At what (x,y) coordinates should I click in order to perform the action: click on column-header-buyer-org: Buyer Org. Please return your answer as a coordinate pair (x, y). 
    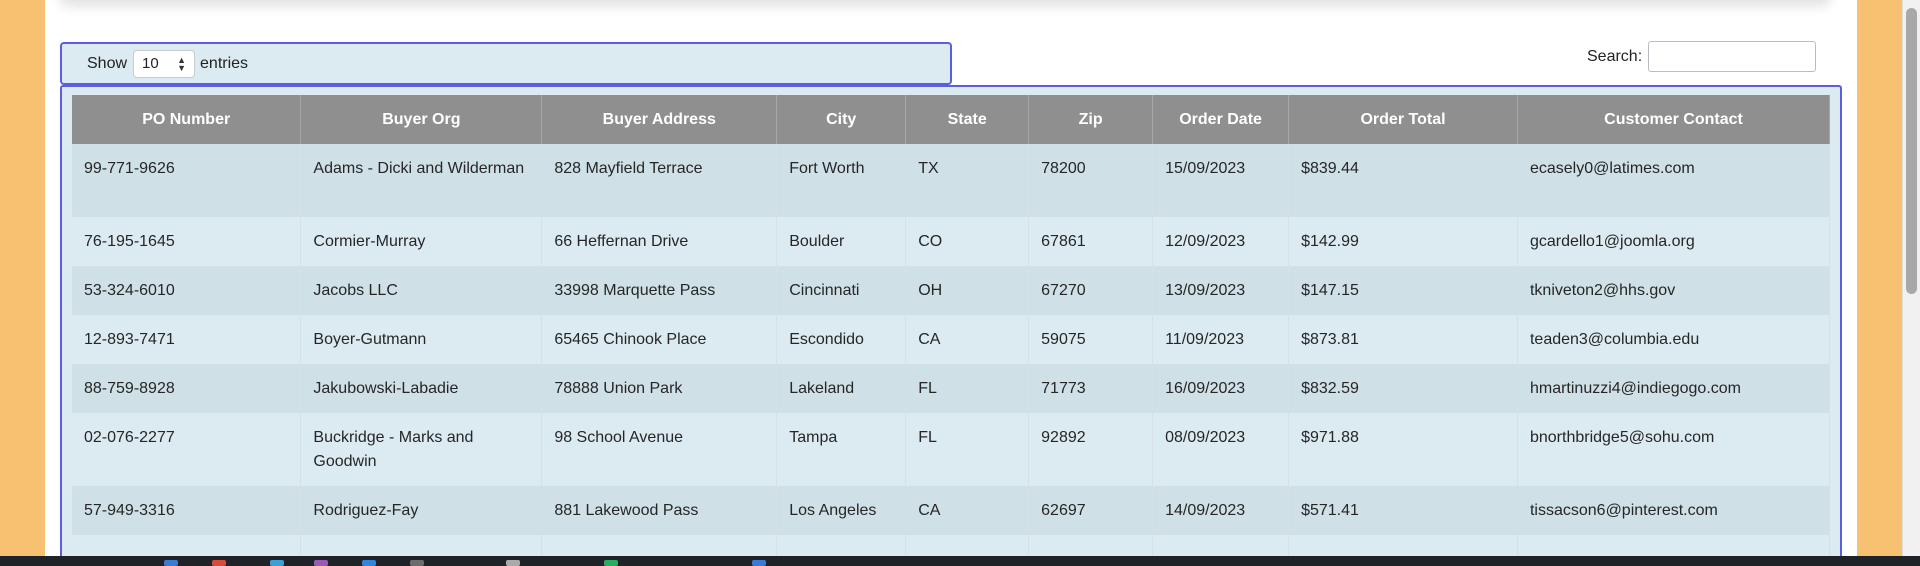
    Looking at the image, I should click on (421, 119).